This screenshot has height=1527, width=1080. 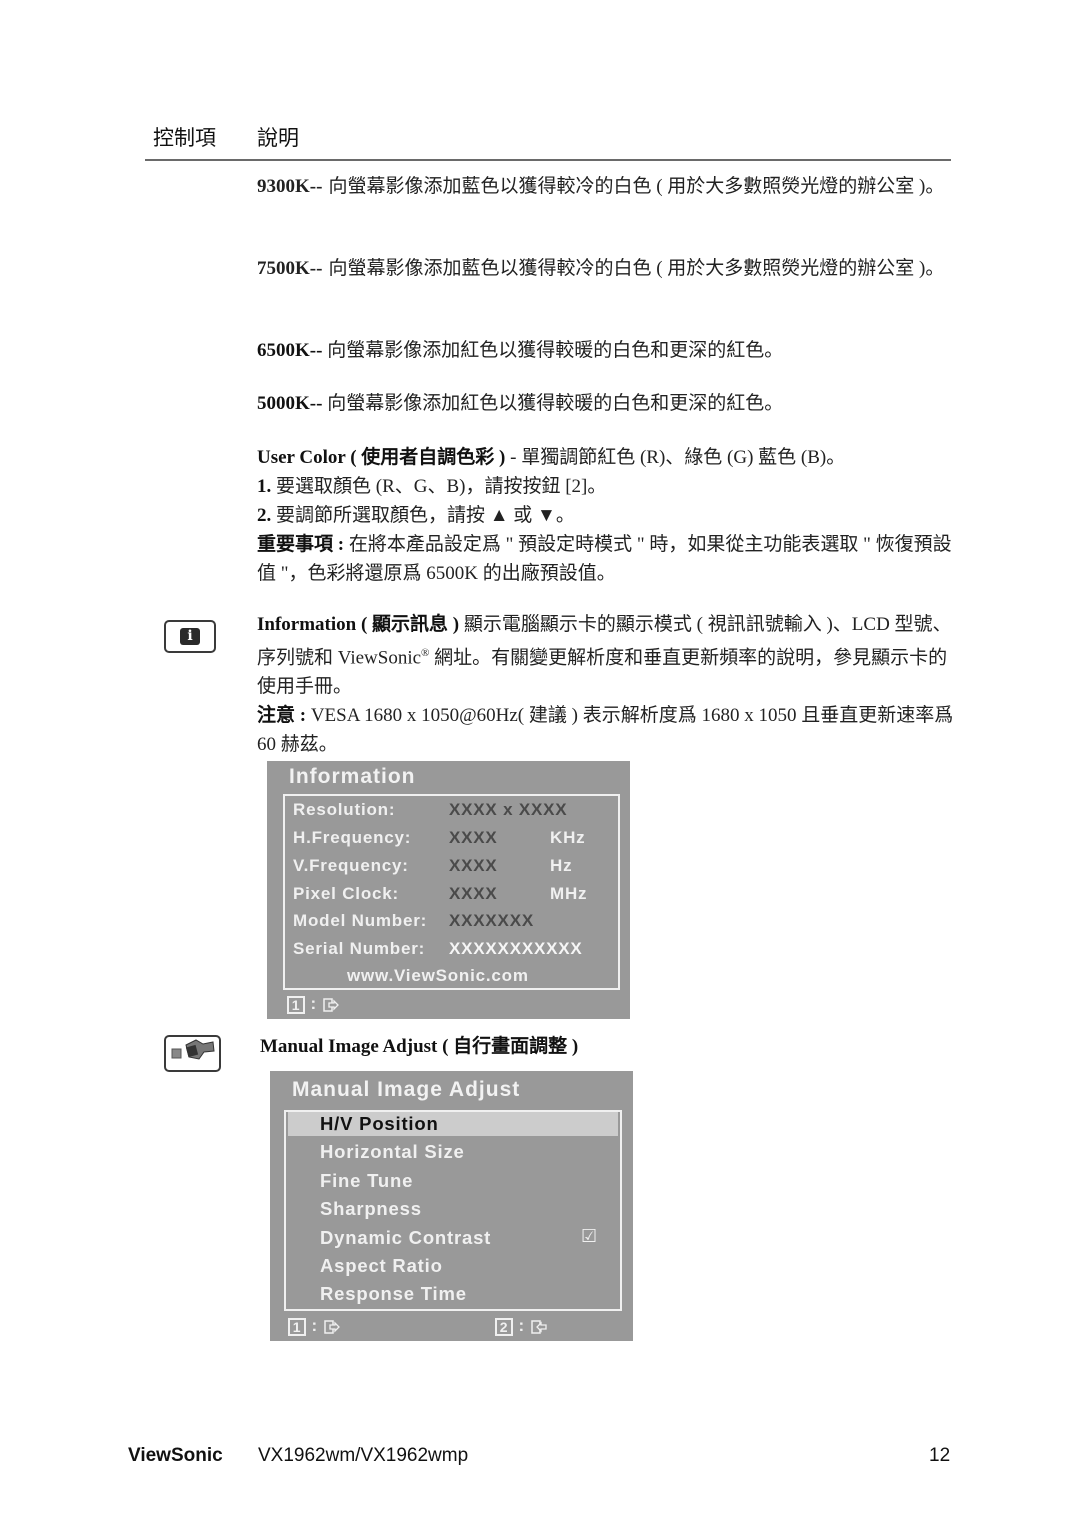 What do you see at coordinates (352, 776) in the screenshot?
I see `osd-title: Information` at bounding box center [352, 776].